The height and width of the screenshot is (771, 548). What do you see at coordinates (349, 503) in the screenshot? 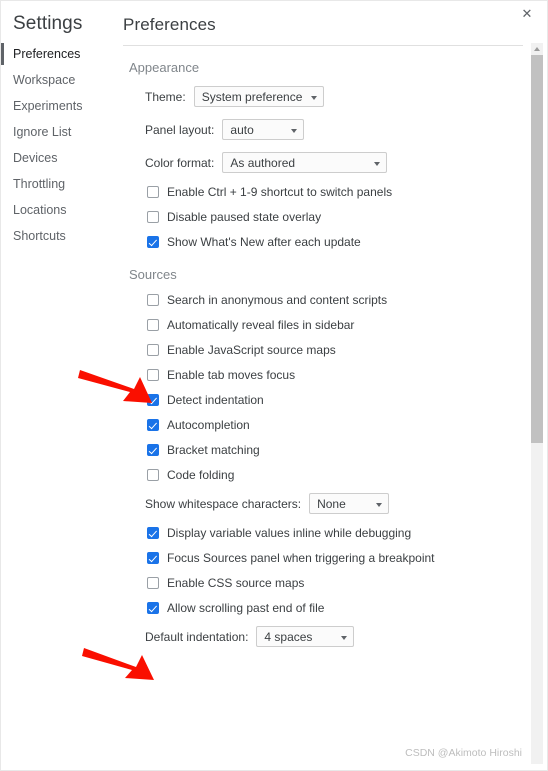
I see `show-whitespace-select: None` at bounding box center [349, 503].